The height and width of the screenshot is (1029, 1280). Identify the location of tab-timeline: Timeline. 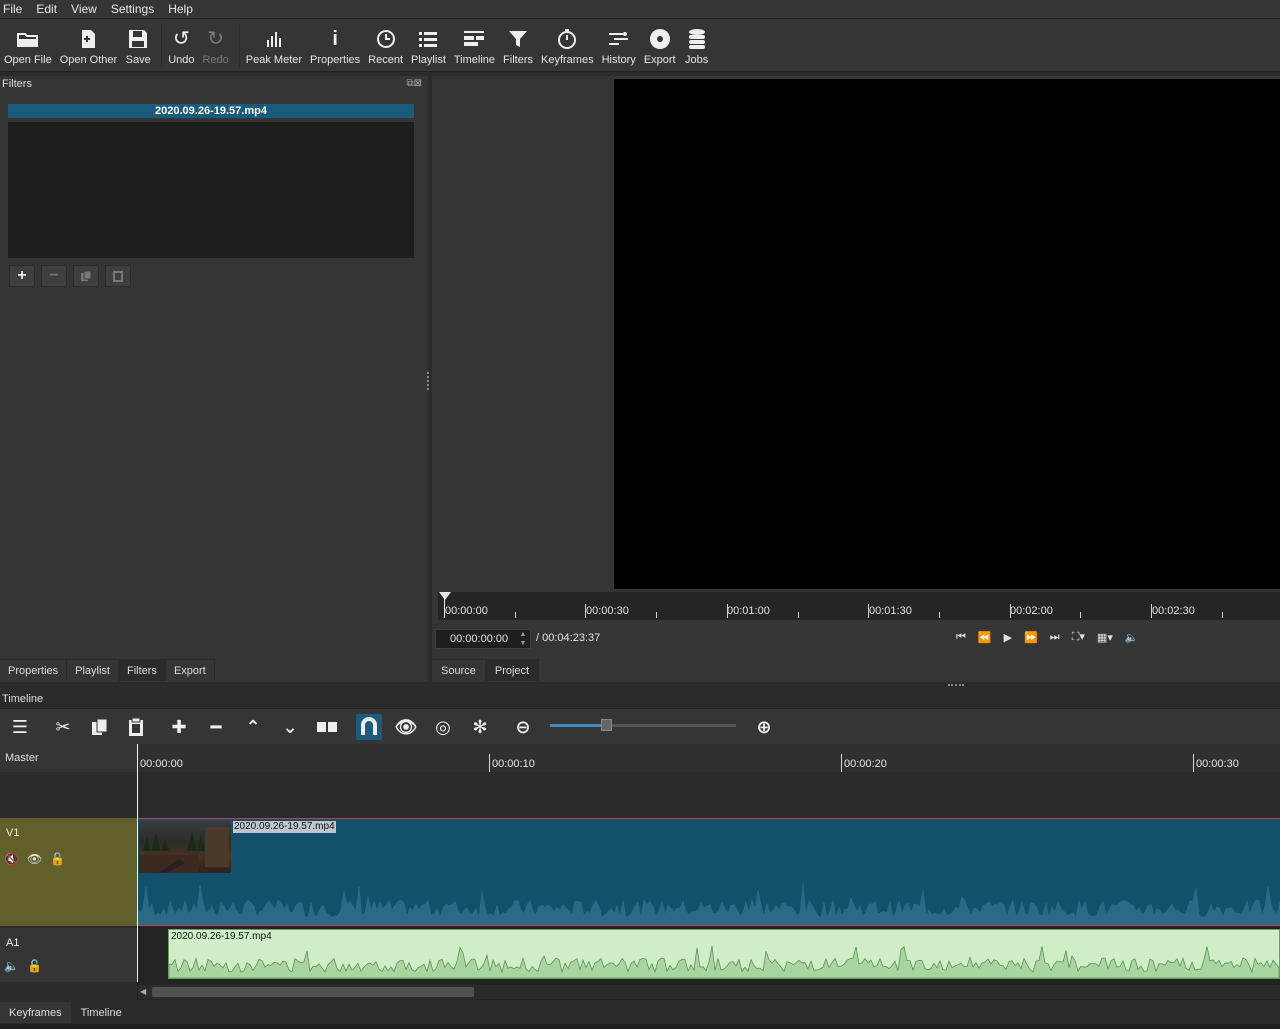
(101, 1012).